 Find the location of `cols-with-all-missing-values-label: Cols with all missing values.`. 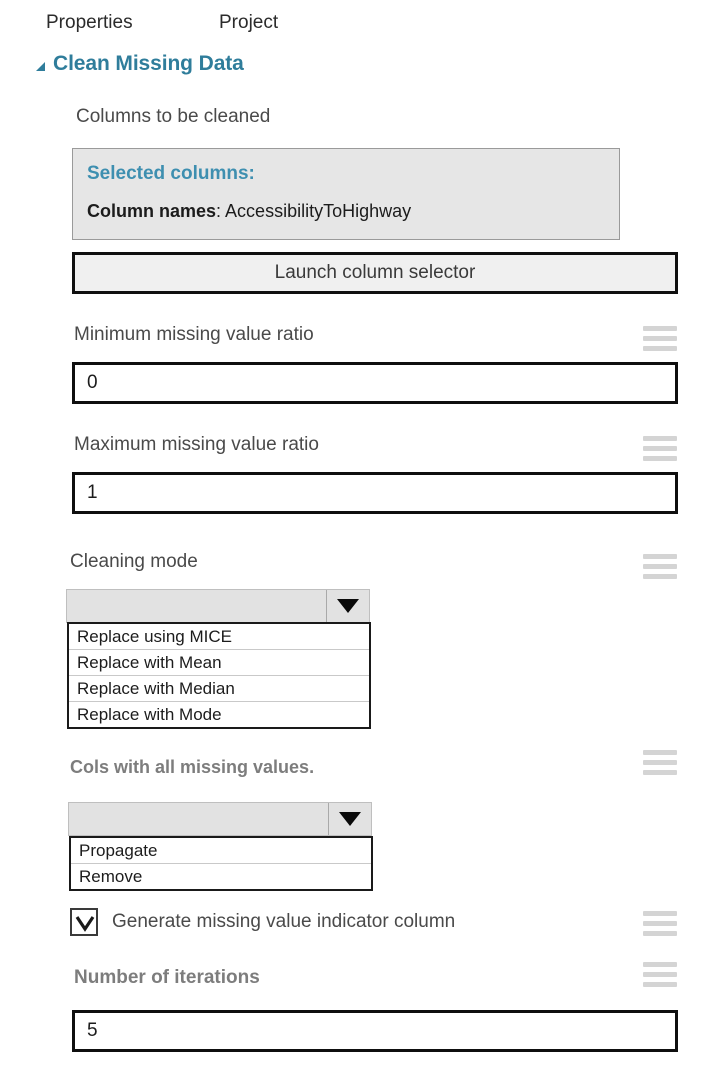

cols-with-all-missing-values-label: Cols with all missing values. is located at coordinates (192, 767).